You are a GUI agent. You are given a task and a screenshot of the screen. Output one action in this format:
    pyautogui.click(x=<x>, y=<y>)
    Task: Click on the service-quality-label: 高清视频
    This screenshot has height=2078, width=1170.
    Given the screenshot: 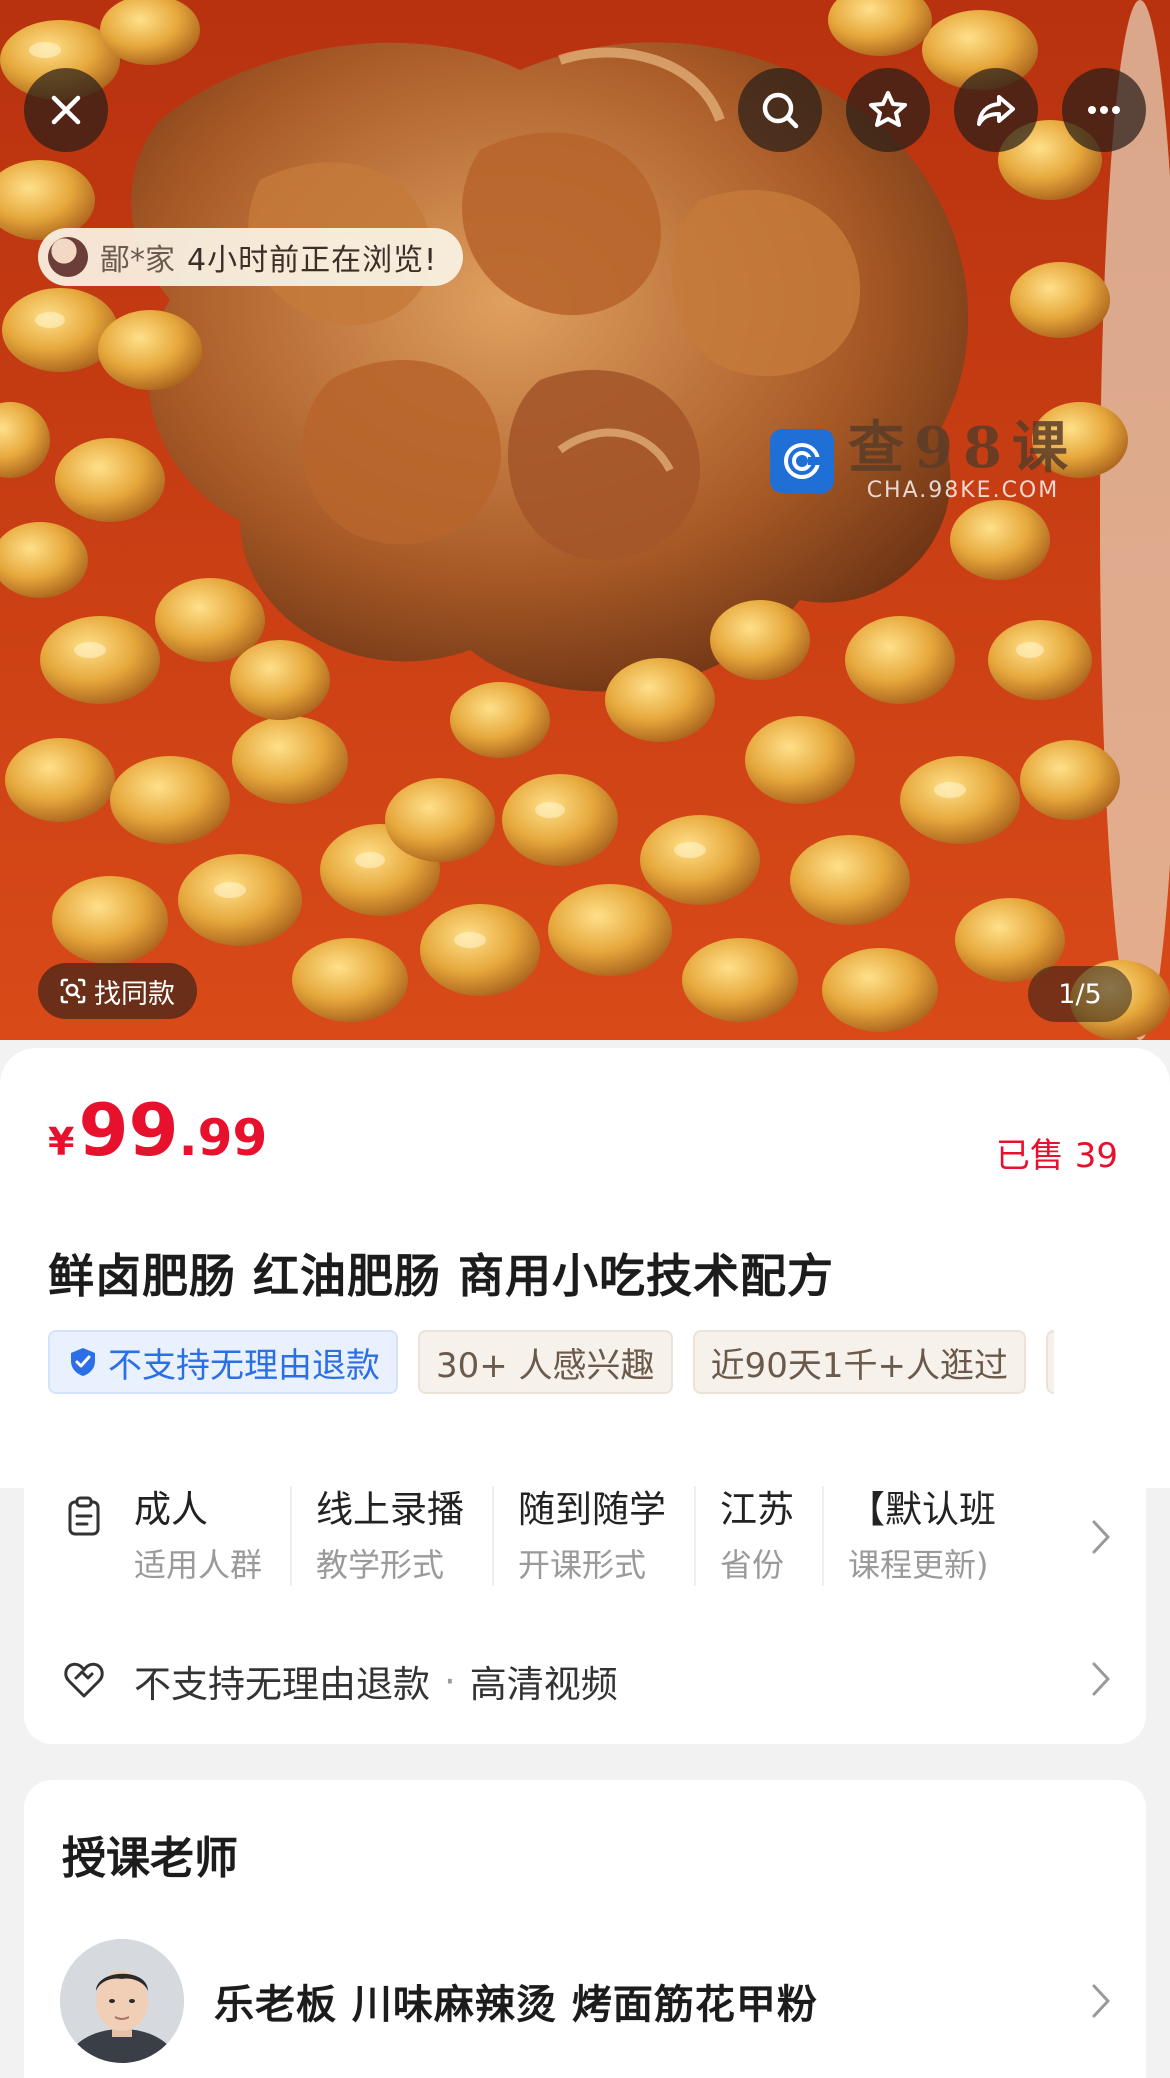 What is the action you would take?
    pyautogui.click(x=543, y=1684)
    